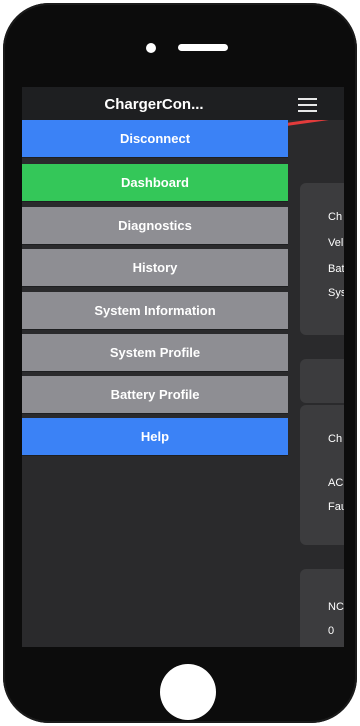  What do you see at coordinates (336, 483) in the screenshot?
I see `panel-2-row-2: AC` at bounding box center [336, 483].